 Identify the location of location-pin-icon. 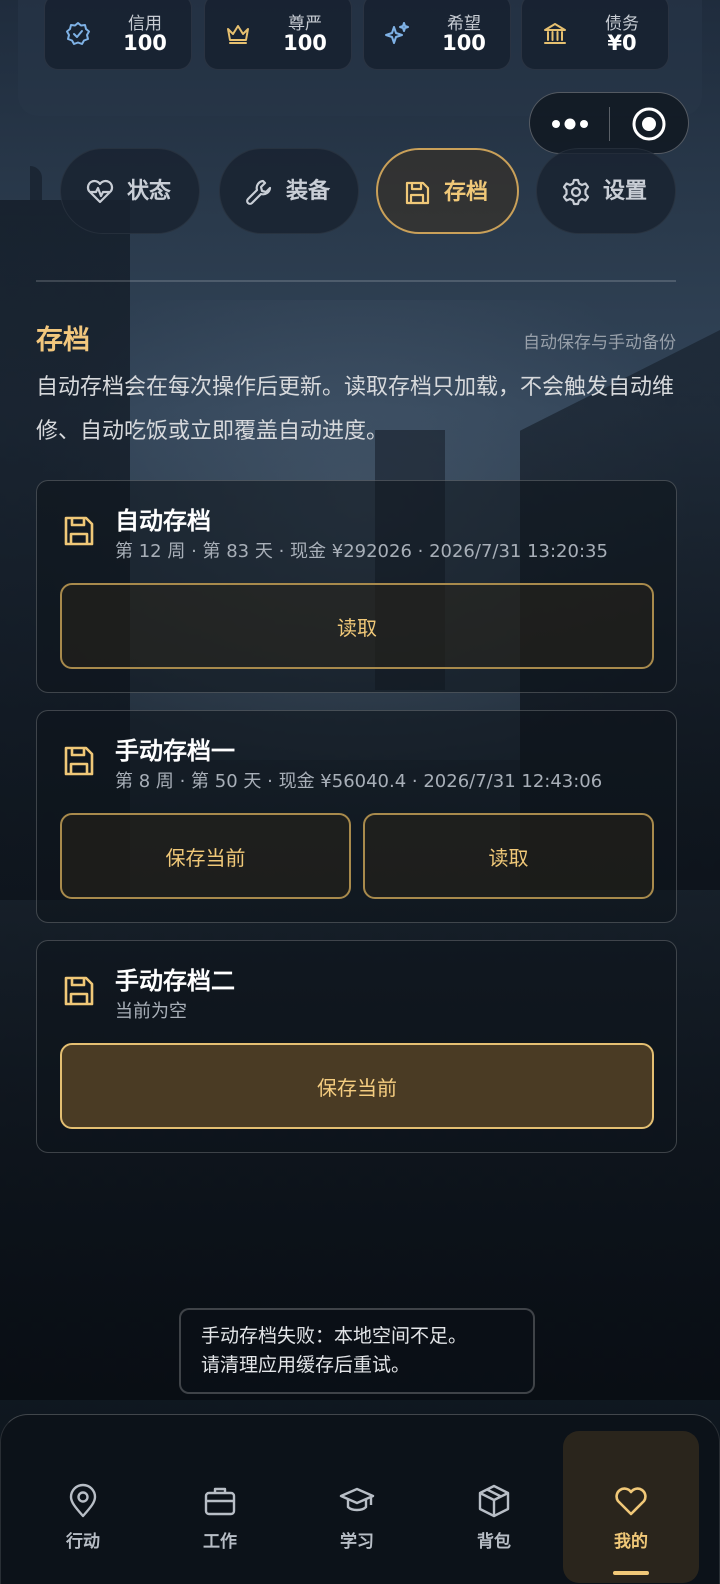
(83, 1500).